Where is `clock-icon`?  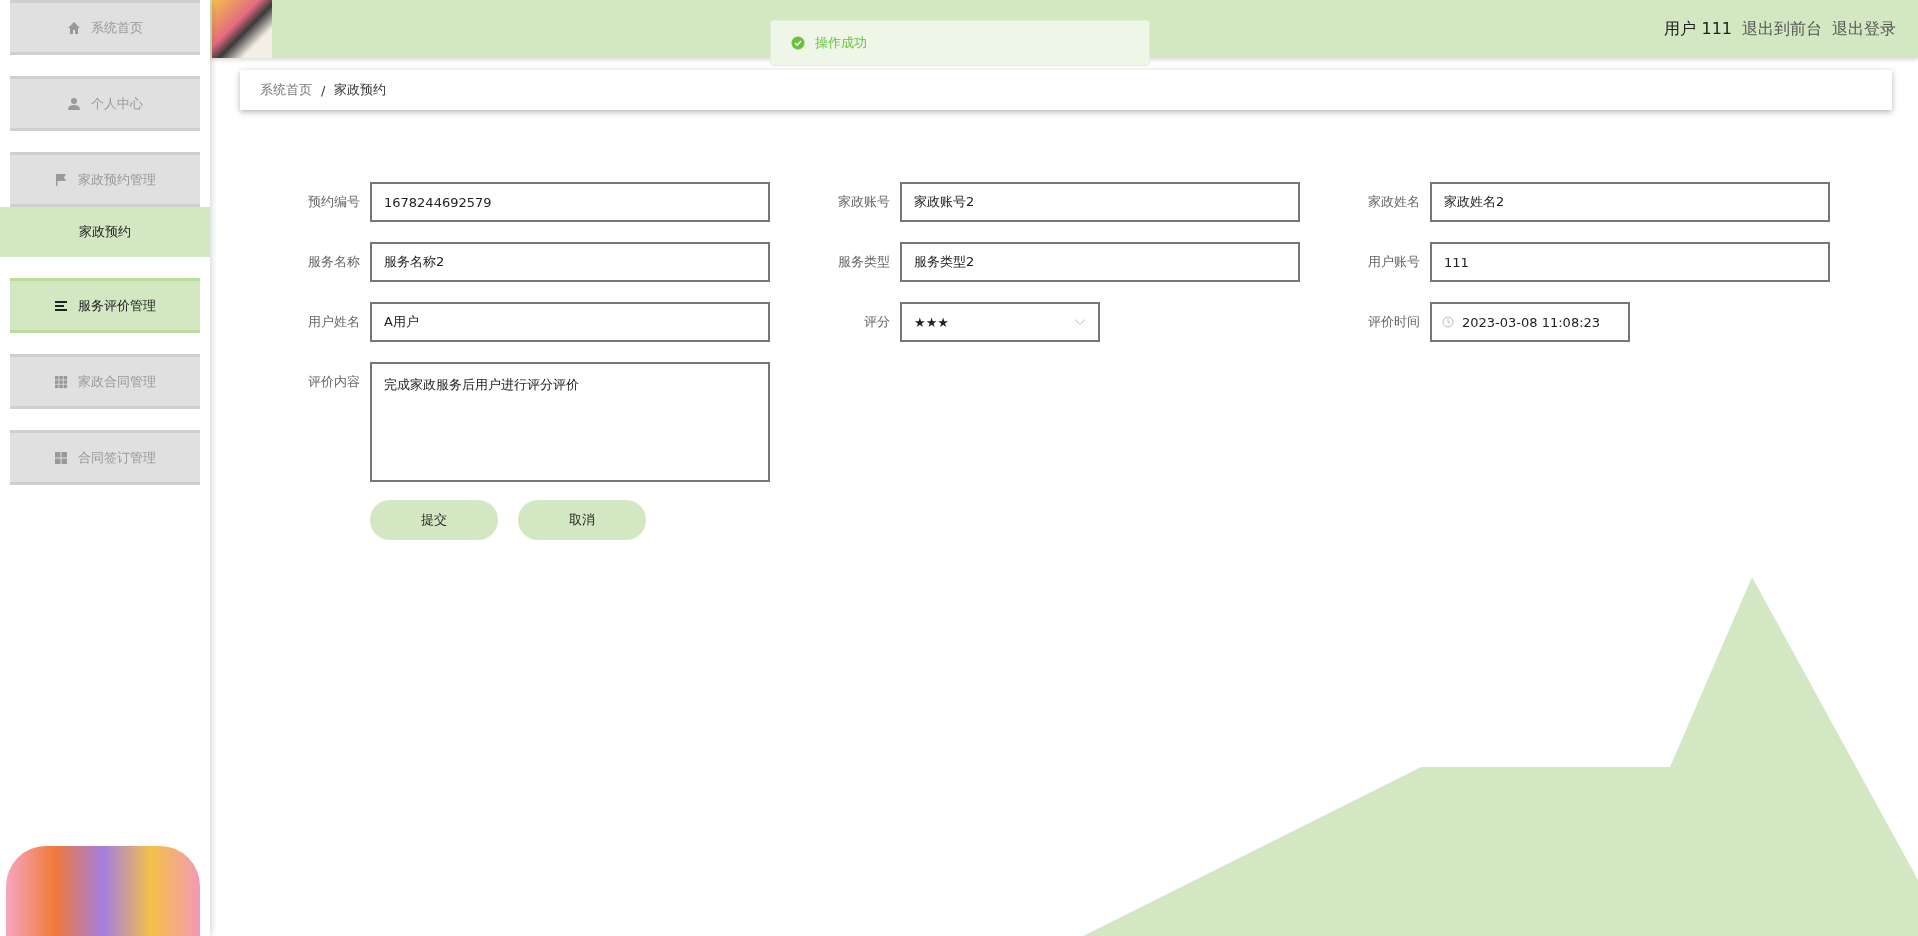
clock-icon is located at coordinates (1448, 322).